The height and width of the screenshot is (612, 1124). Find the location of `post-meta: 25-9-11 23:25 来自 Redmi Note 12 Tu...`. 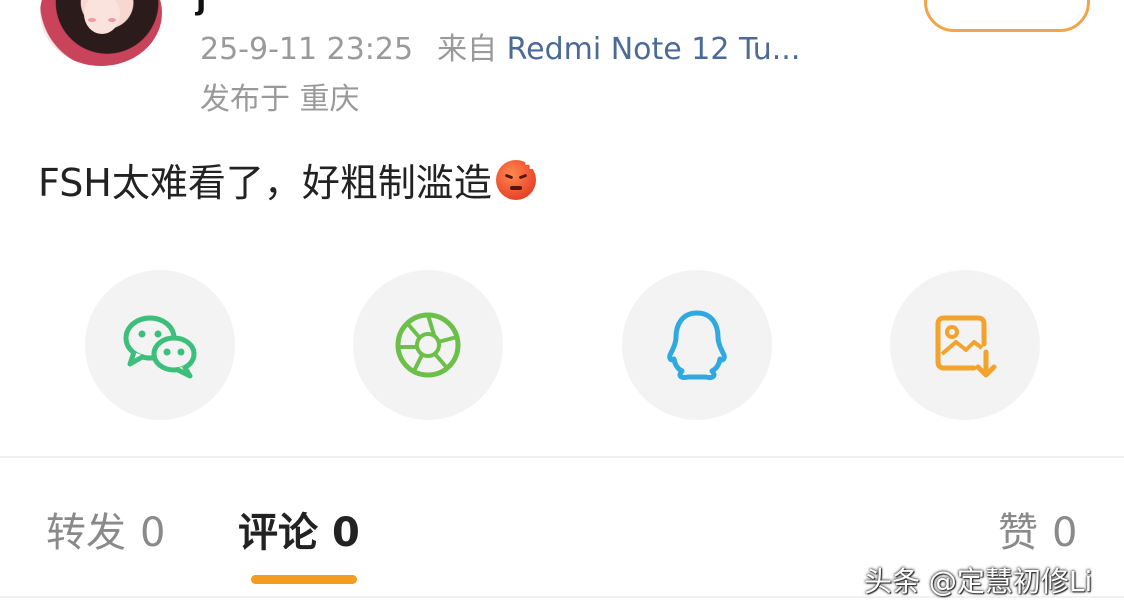

post-meta: 25-9-11 23:25 来自 Redmi Note 12 Tu... is located at coordinates (500, 46).